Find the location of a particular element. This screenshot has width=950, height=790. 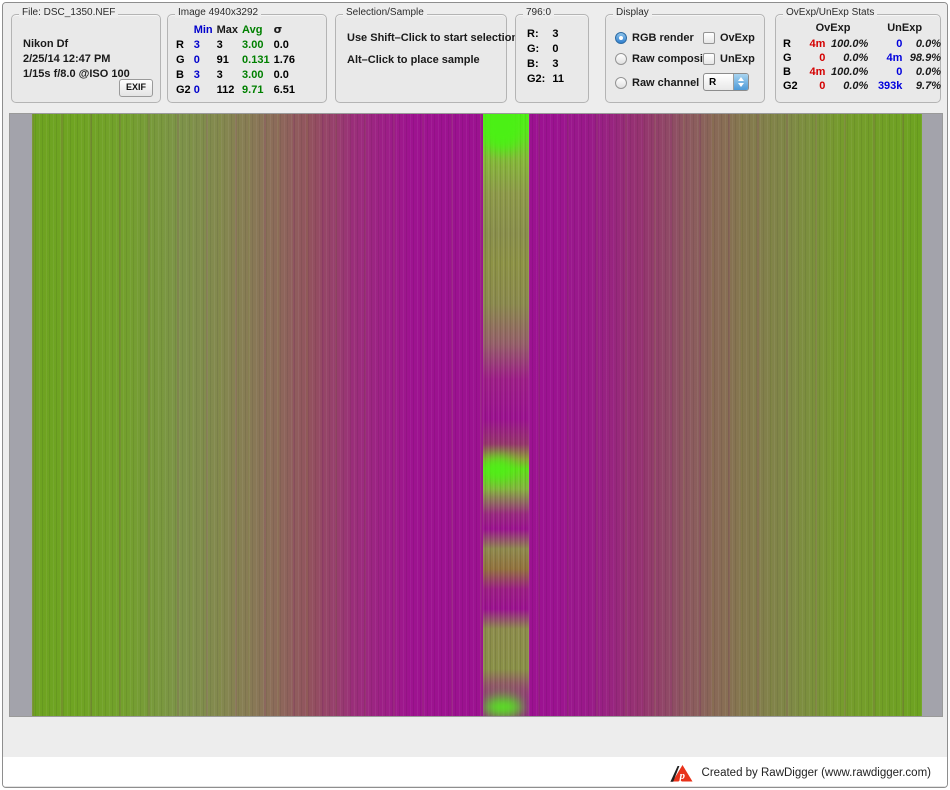

pixel-values-table: R: 3 G: 0 B: 3 G2: 11 is located at coordinates (545, 57).